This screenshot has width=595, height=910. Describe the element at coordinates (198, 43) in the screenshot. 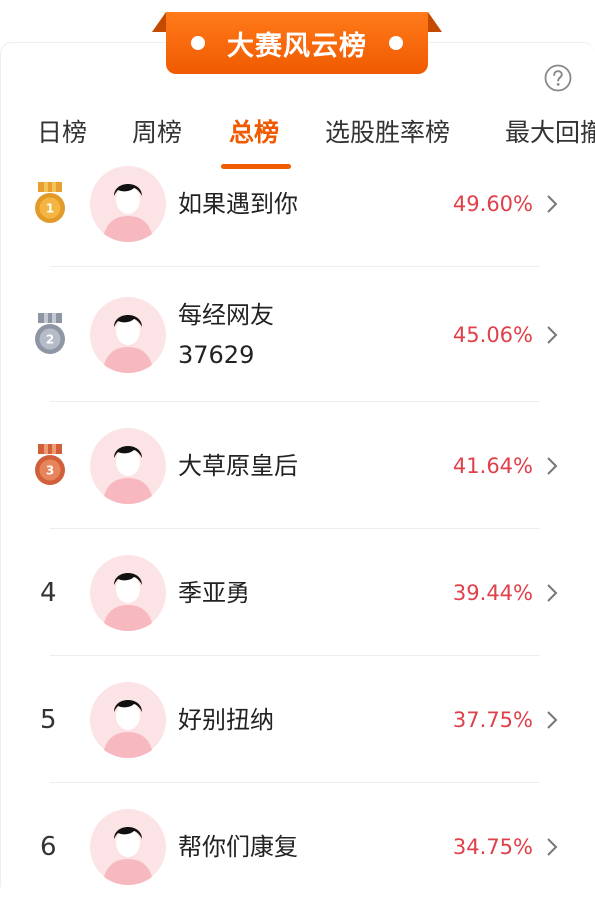

I see `banner-dot-left` at that location.